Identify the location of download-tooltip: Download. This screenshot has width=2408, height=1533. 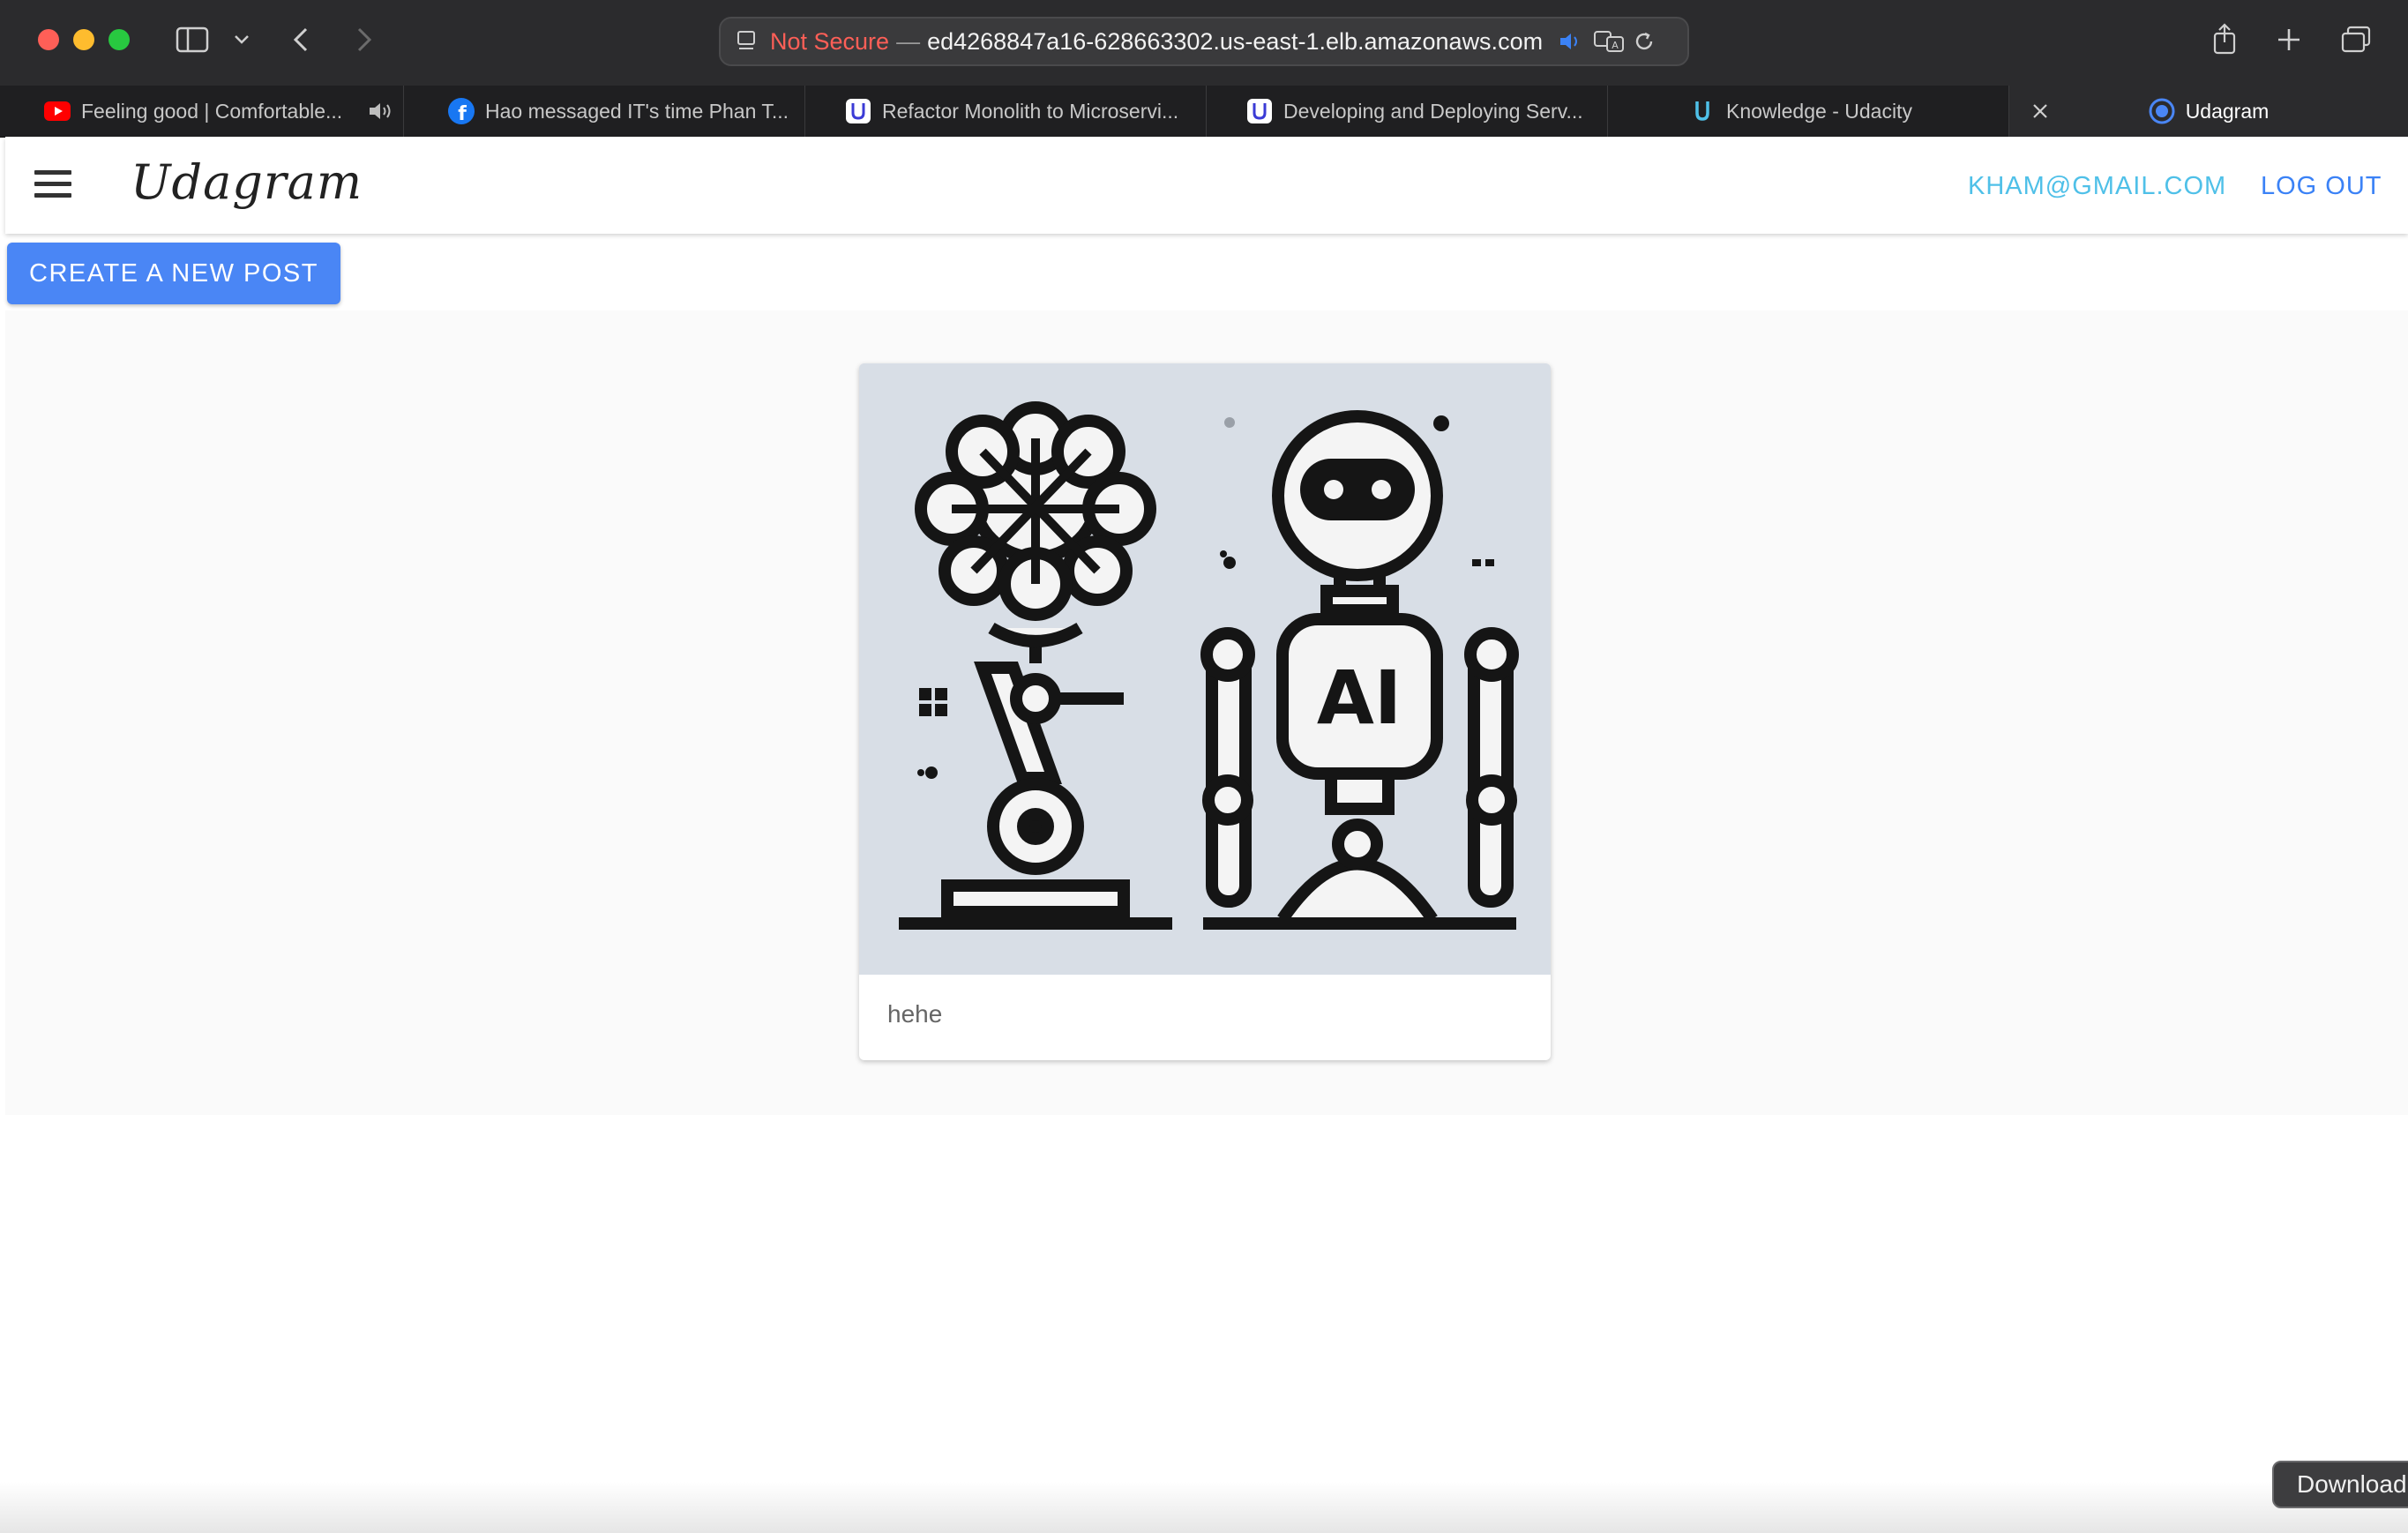
(2340, 1484).